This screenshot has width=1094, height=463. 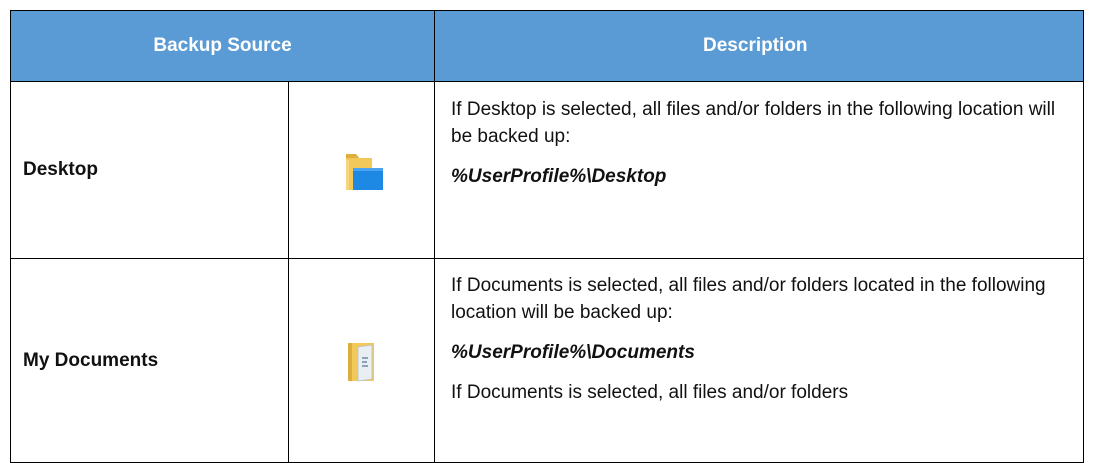 I want to click on documents-folder-icon, so click(x=360, y=361).